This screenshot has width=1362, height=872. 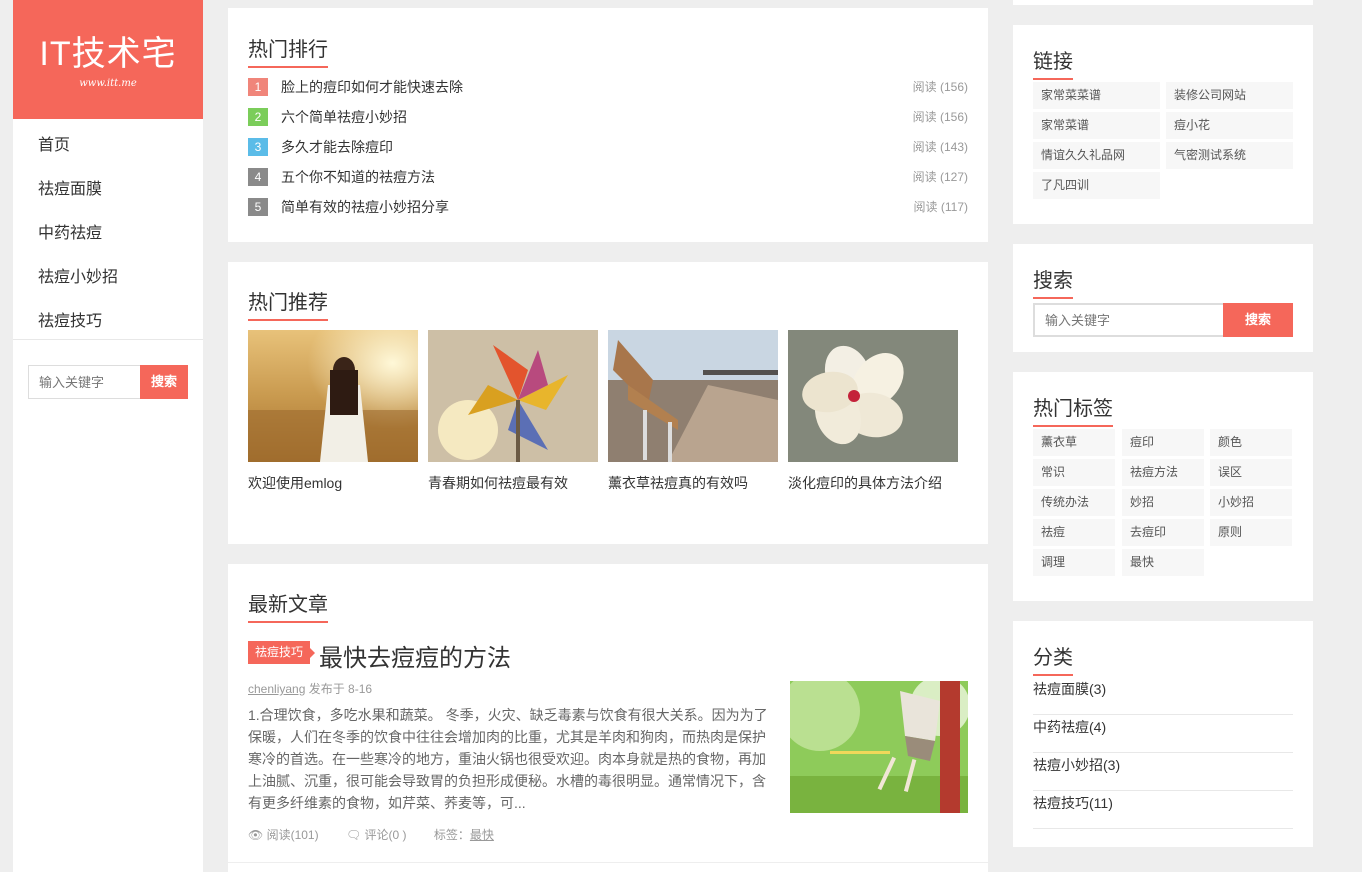 What do you see at coordinates (353, 835) in the screenshot?
I see `comment-icon: 🗨` at bounding box center [353, 835].